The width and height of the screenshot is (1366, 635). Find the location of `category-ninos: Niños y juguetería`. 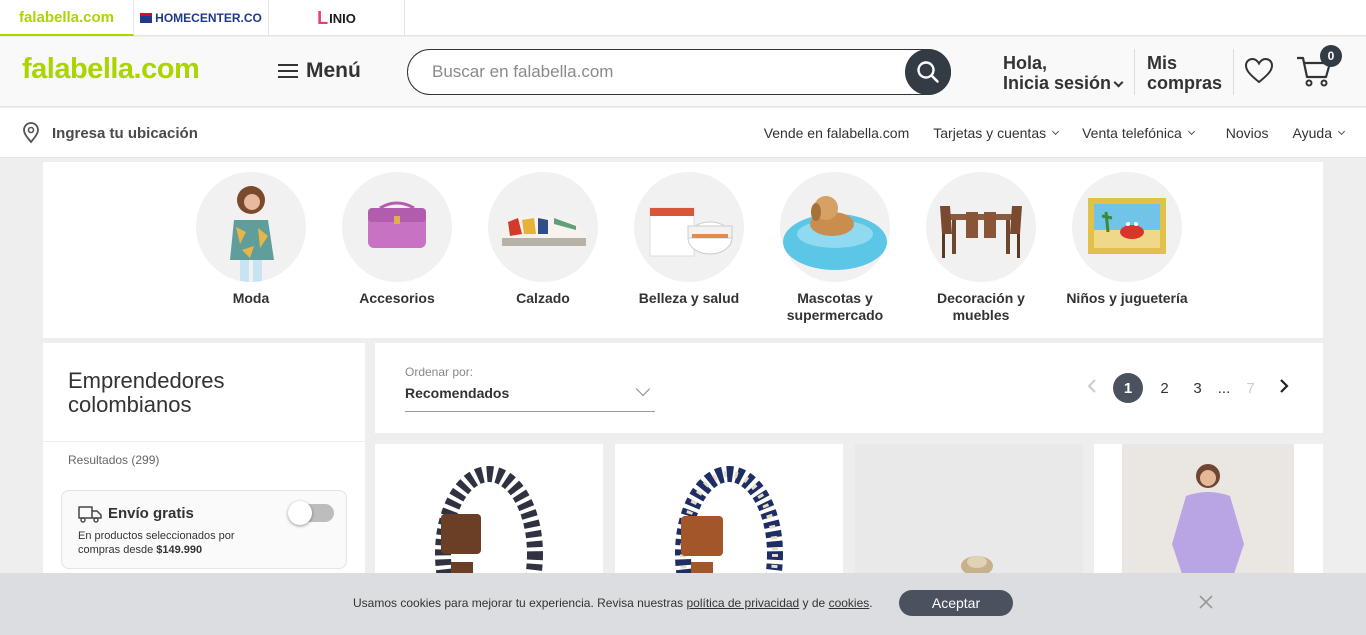

category-ninos: Niños y juguetería is located at coordinates (1127, 239).